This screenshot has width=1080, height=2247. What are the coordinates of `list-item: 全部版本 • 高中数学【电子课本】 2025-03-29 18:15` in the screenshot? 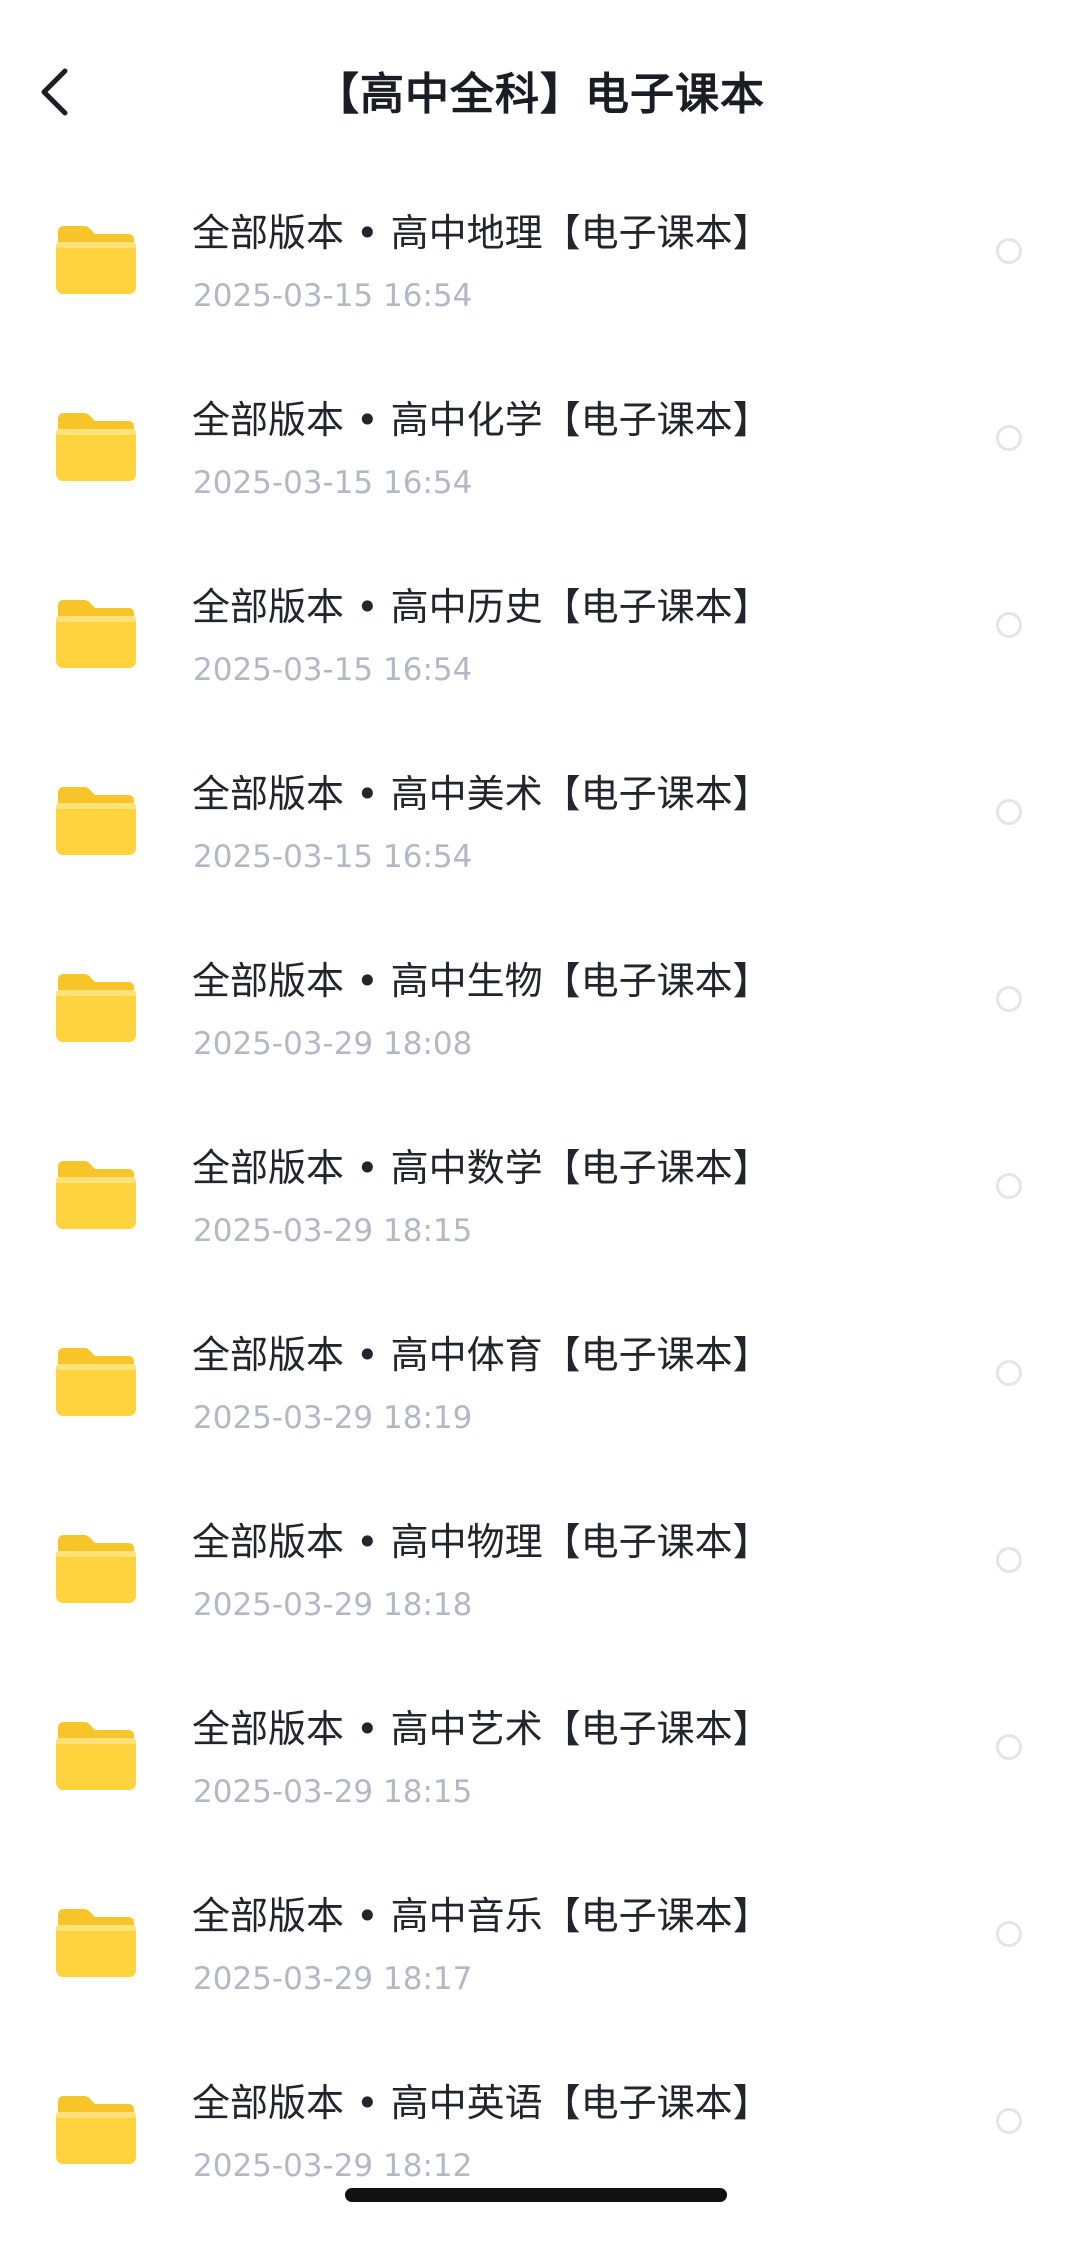 It's located at (540, 1218).